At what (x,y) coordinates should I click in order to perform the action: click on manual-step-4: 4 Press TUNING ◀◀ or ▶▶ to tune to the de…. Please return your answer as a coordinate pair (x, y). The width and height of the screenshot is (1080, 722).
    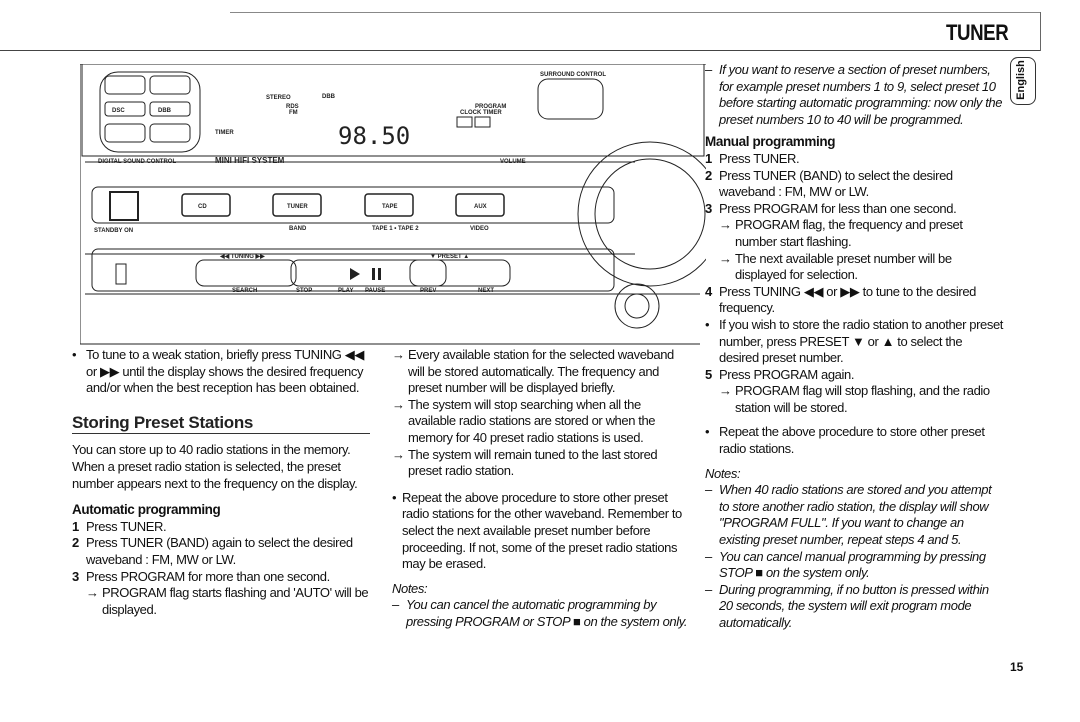
    Looking at the image, I should click on (840, 299).